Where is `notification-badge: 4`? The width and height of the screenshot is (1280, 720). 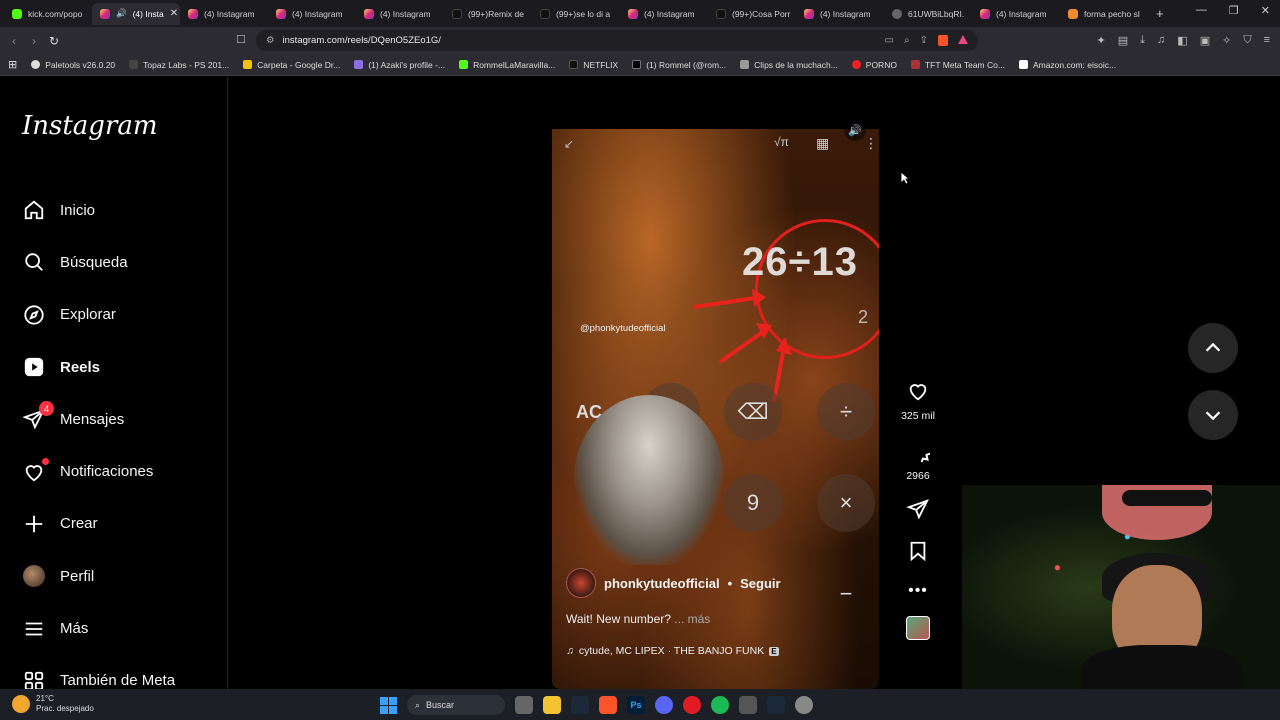
notification-badge: 4 is located at coordinates (46, 409).